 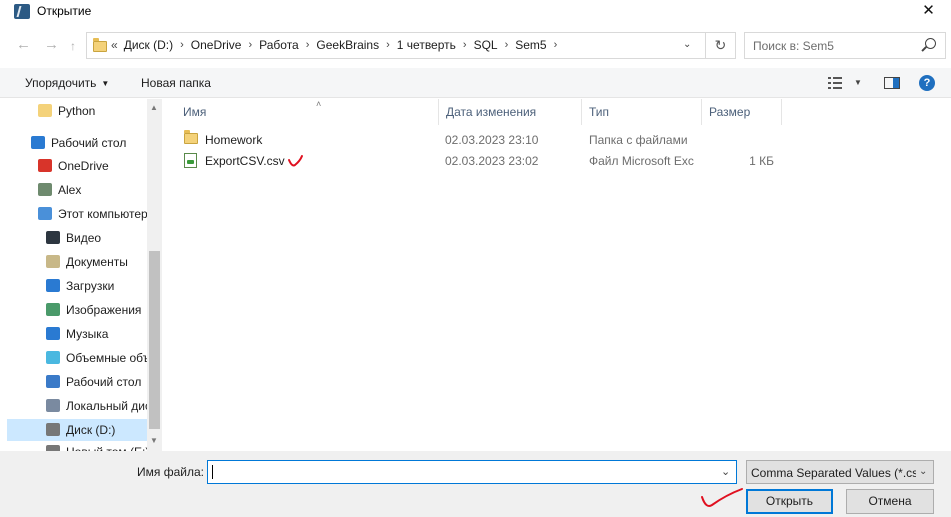 I want to click on sidebar-item: Диск (D:), so click(x=77, y=430).